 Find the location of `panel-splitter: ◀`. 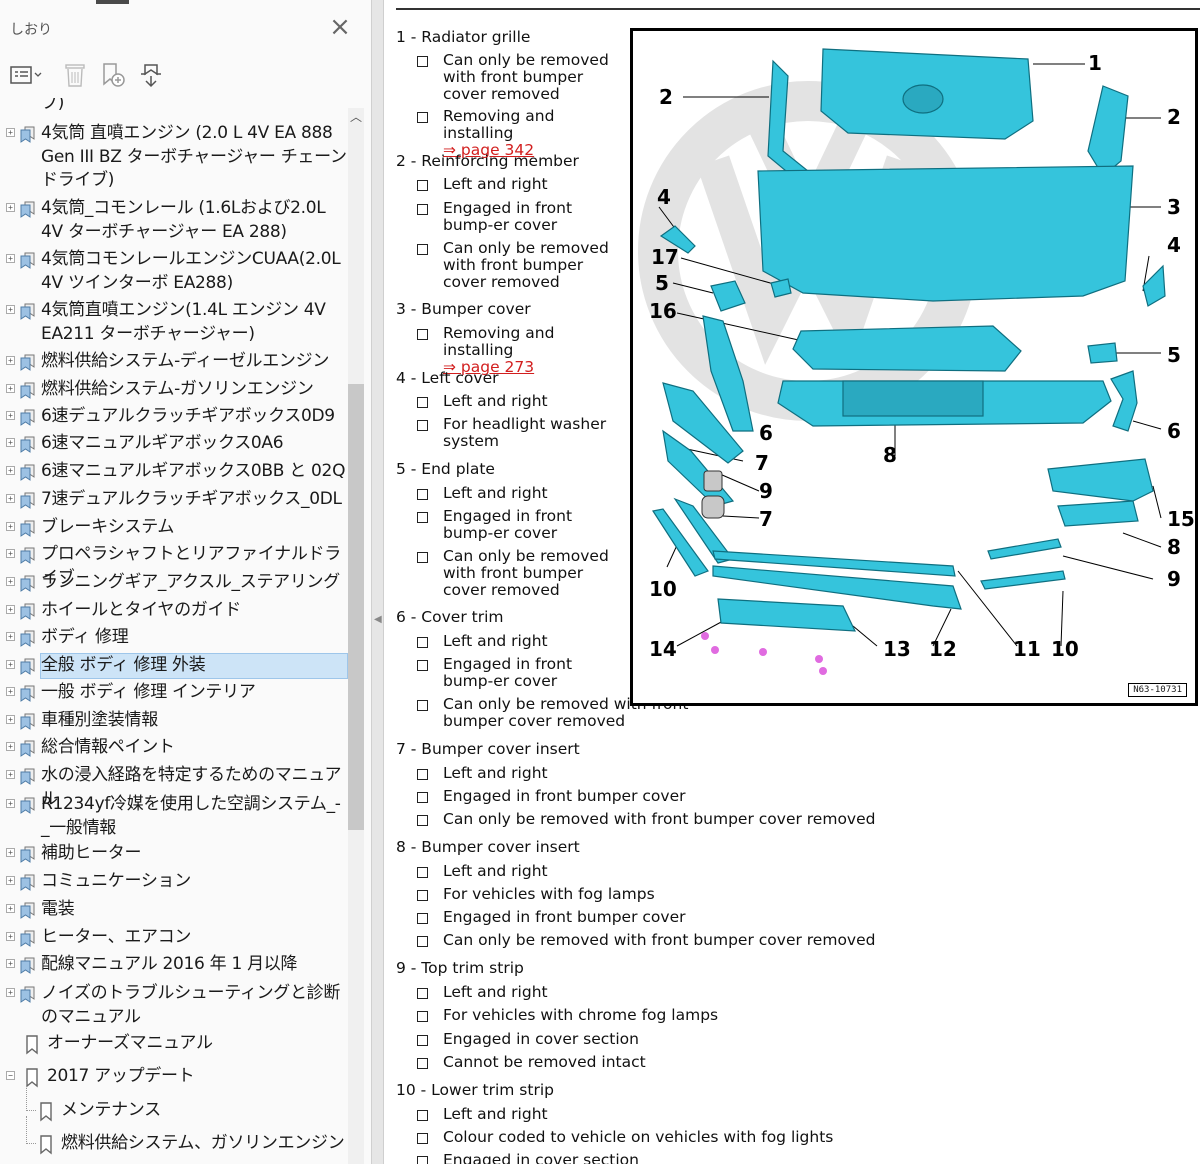

panel-splitter: ◀ is located at coordinates (378, 582).